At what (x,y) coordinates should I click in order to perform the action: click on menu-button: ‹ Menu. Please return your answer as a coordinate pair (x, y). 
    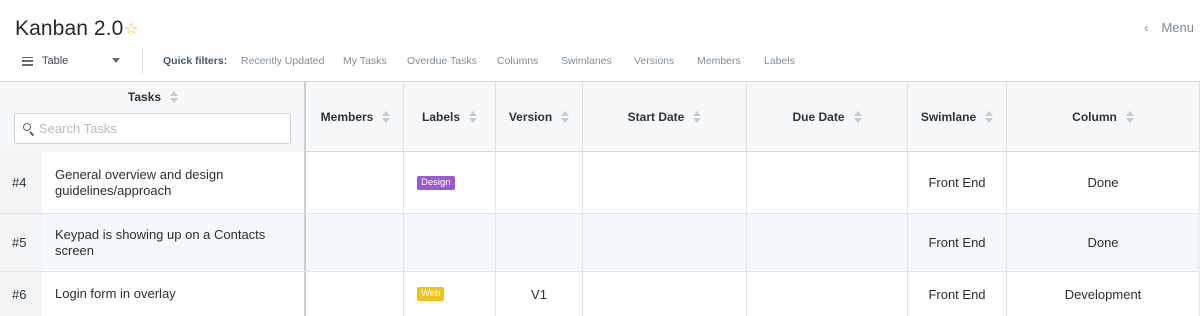
    Looking at the image, I should click on (1169, 27).